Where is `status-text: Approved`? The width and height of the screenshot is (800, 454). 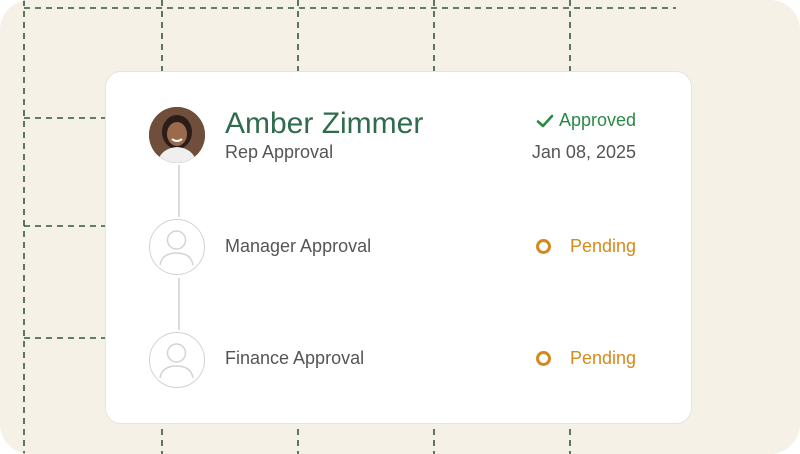
status-text: Approved is located at coordinates (597, 120).